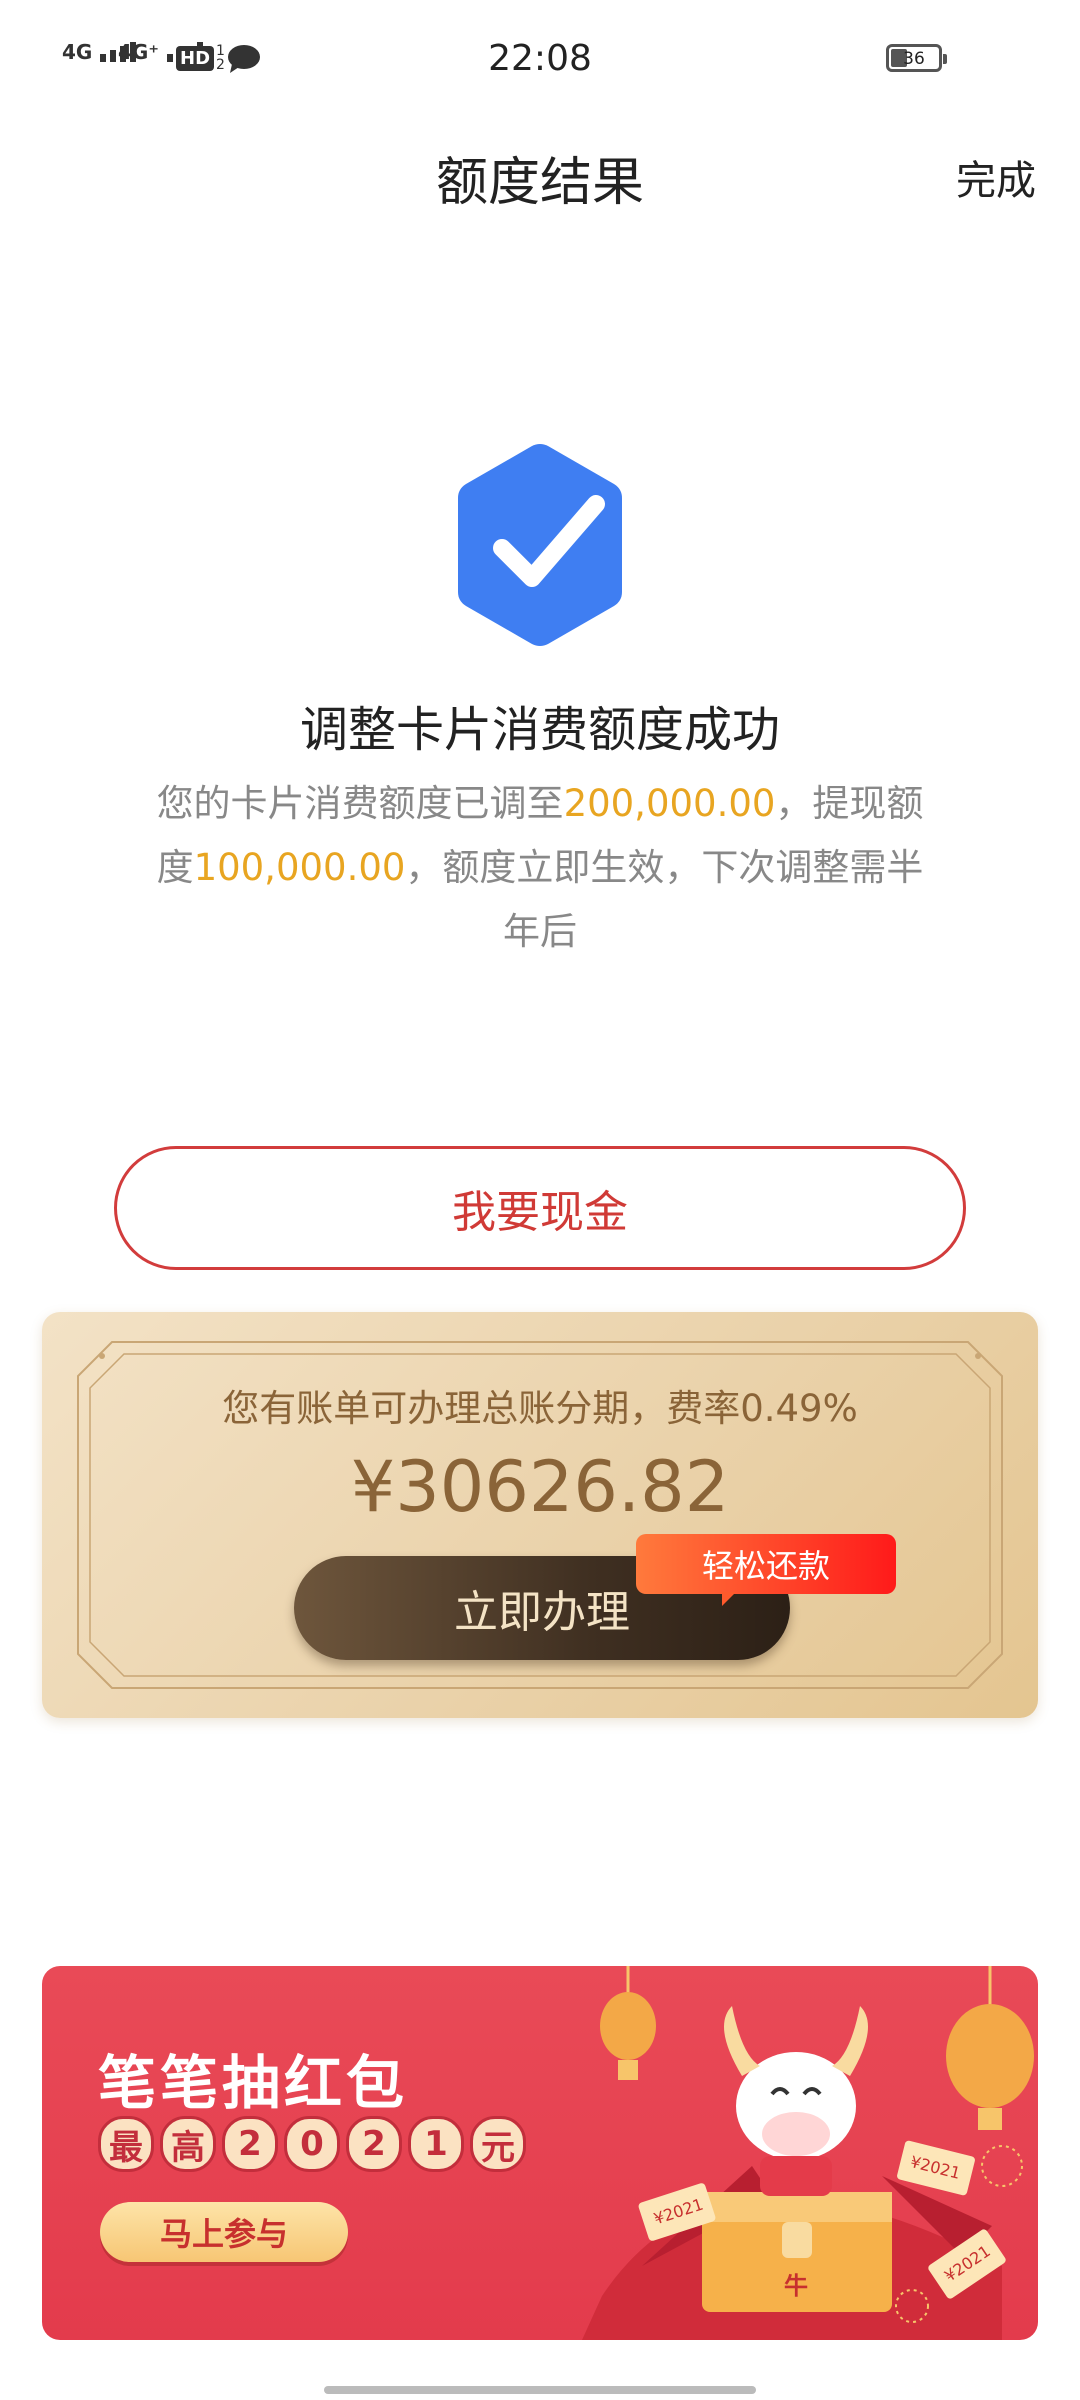  I want to click on banner-subtitle: 最 高 2 0 2 1 元, so click(312, 2144).